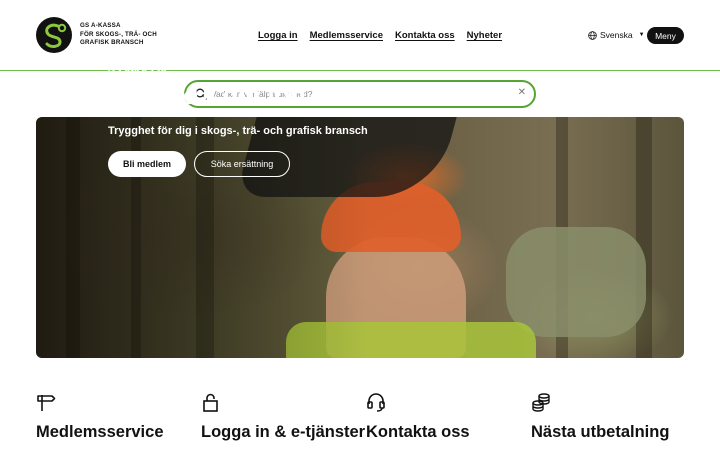 The height and width of the screenshot is (450, 720). What do you see at coordinates (665, 35) in the screenshot?
I see `menu-button: Meny` at bounding box center [665, 35].